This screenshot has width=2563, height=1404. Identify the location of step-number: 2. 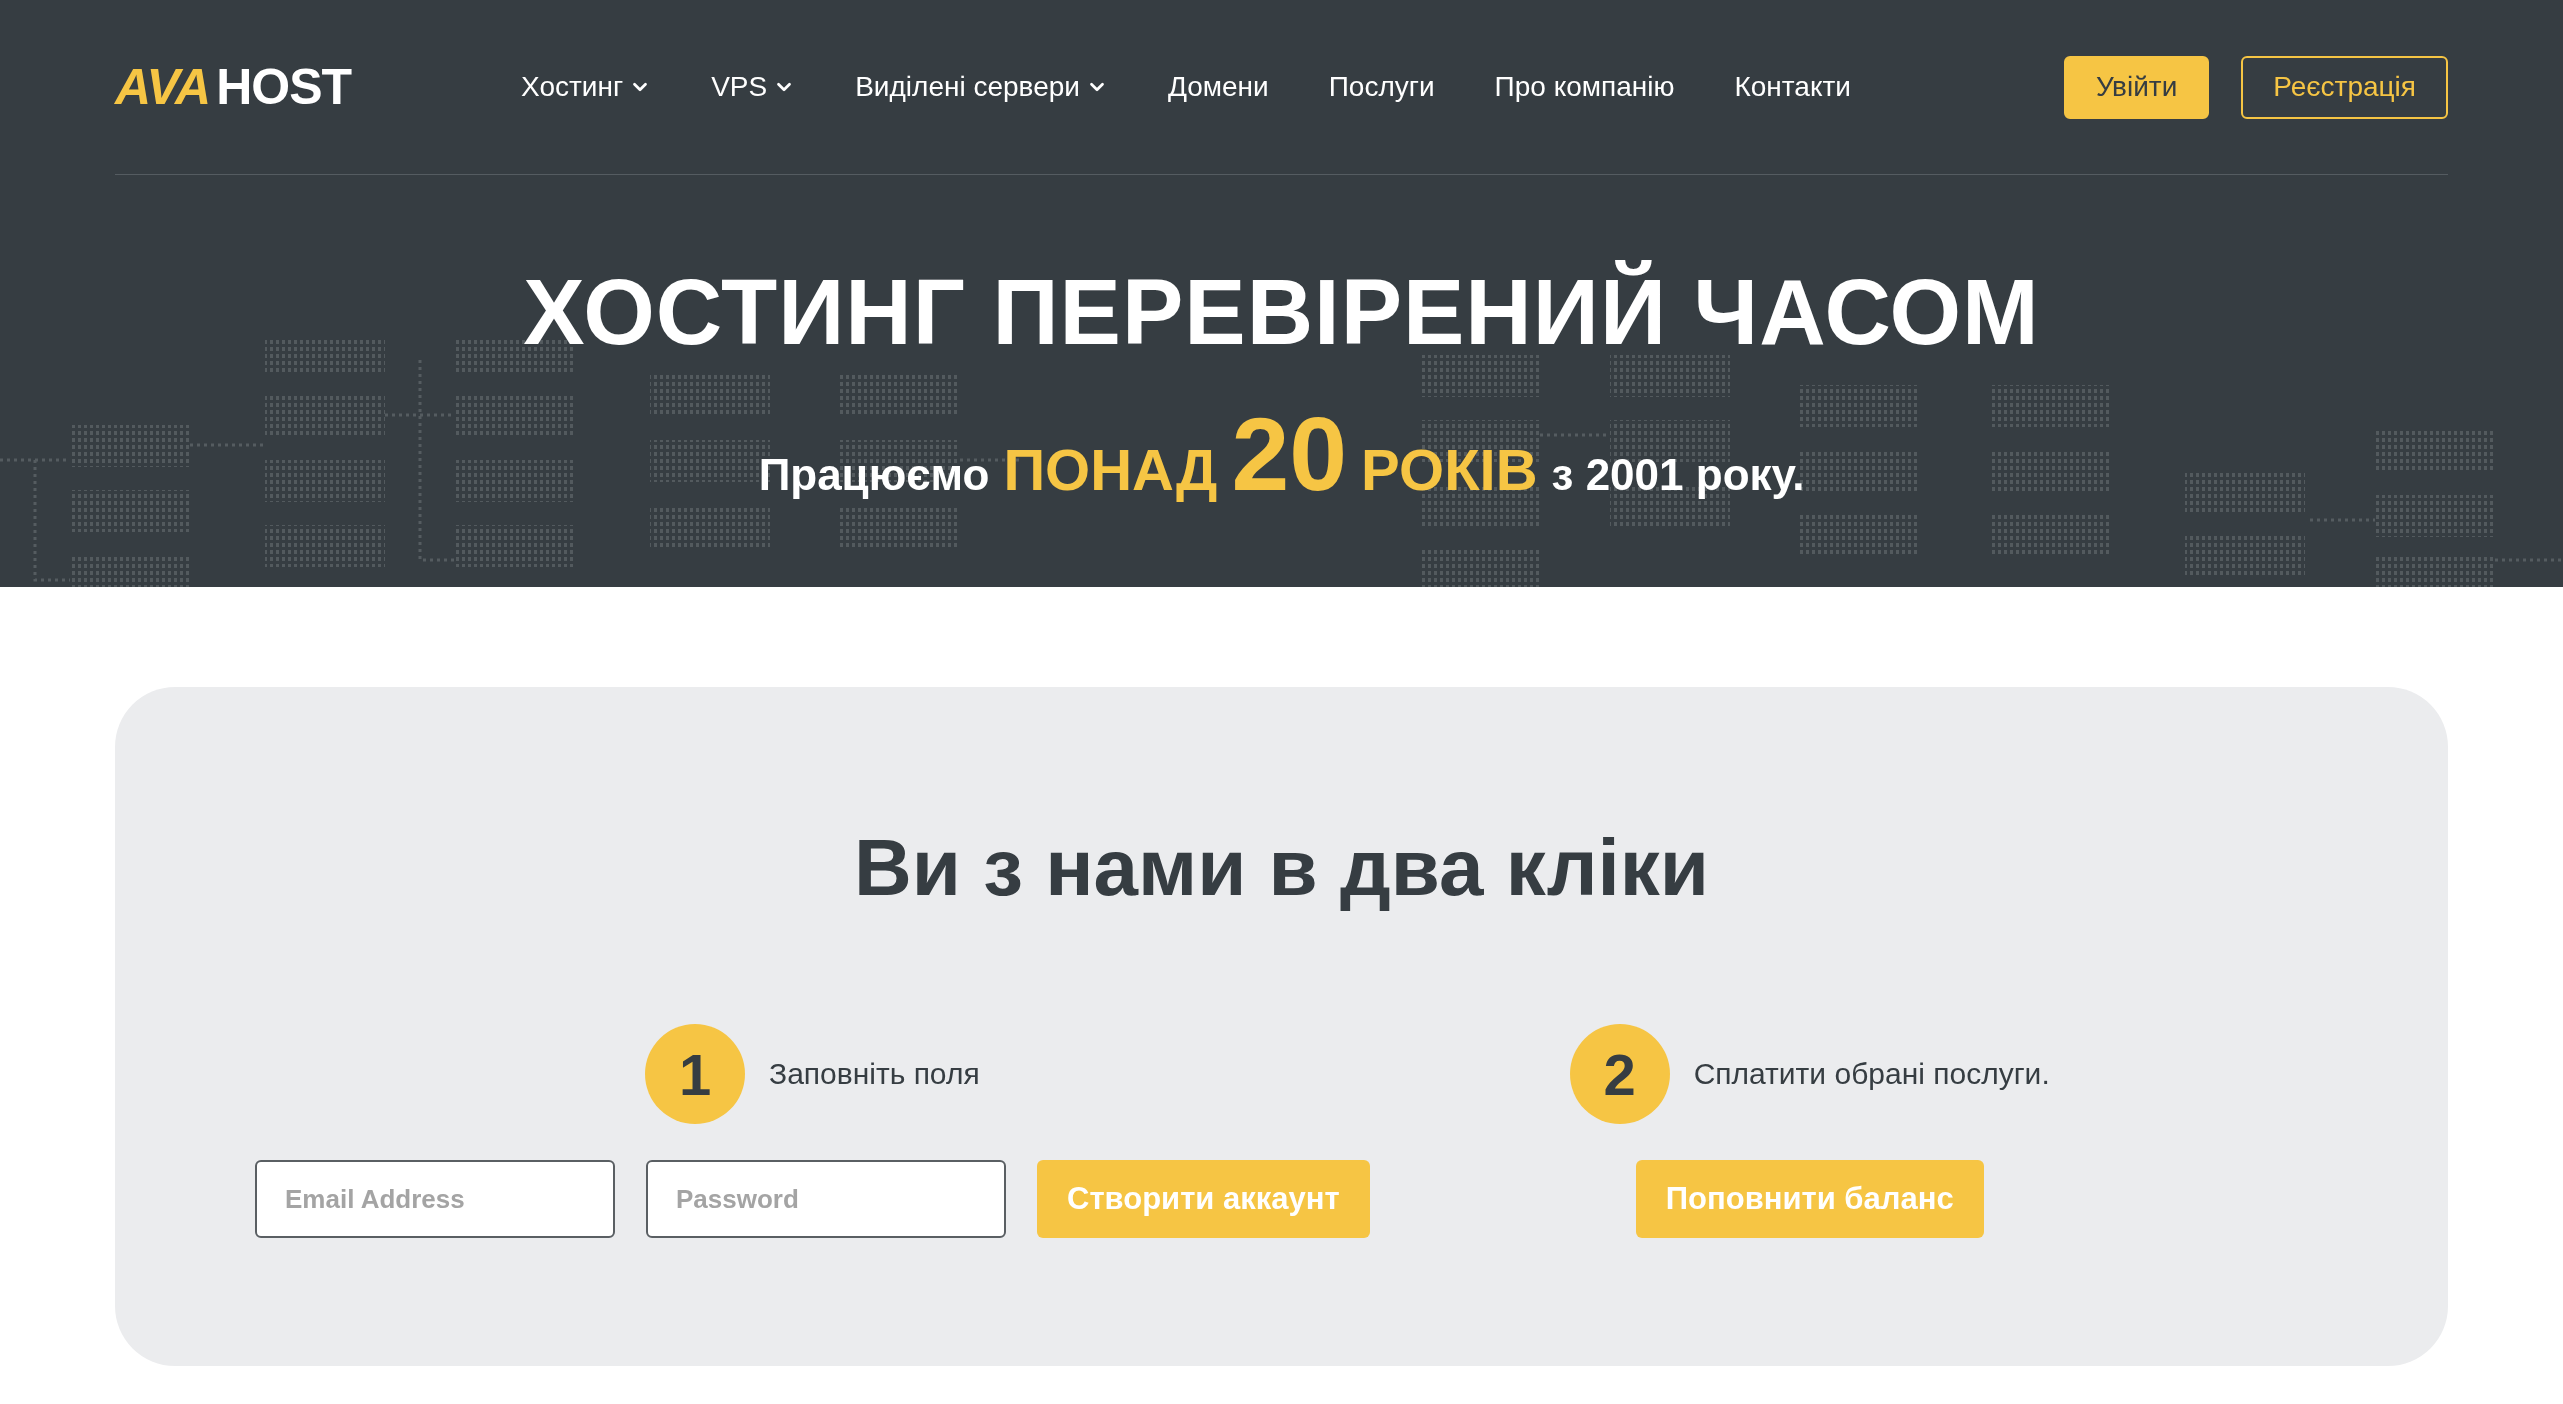
(1619, 1074).